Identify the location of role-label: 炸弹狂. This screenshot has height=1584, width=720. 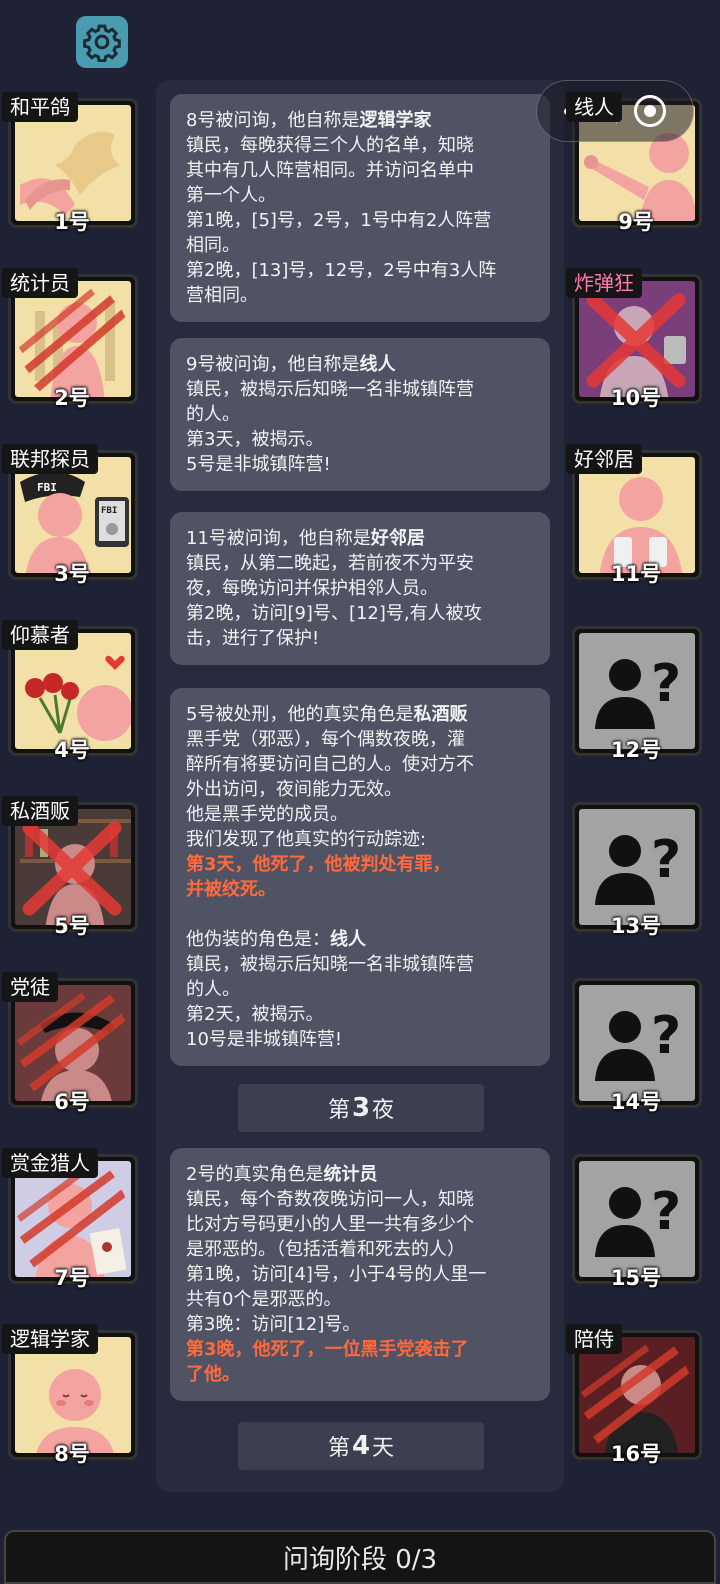
(604, 283).